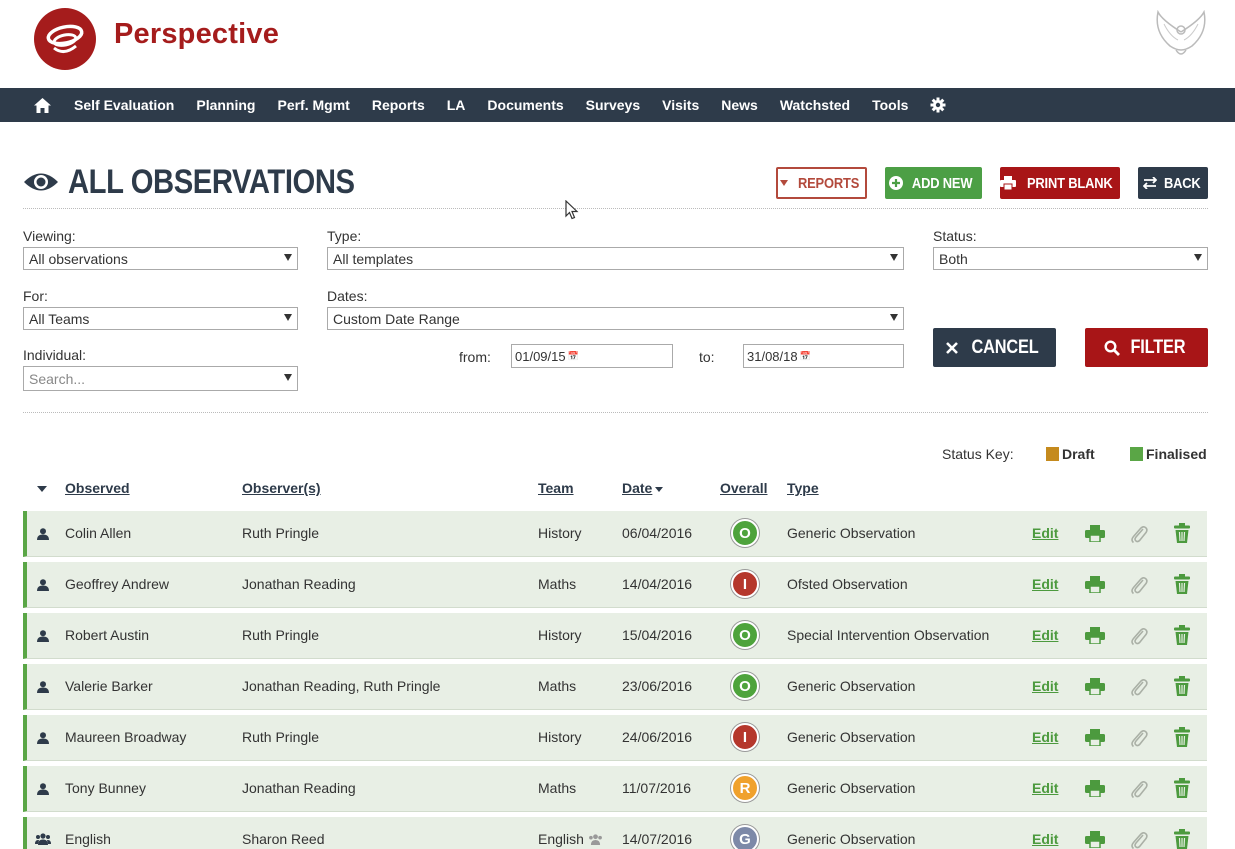  Describe the element at coordinates (1146, 347) in the screenshot. I see `filter-button: FILTER` at that location.